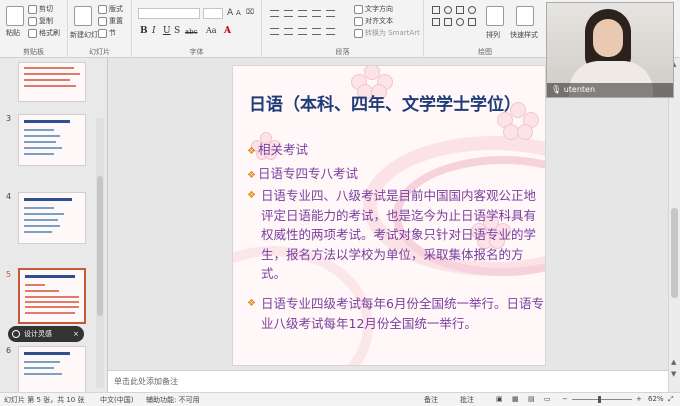 Image resolution: width=680 pixels, height=406 pixels. Describe the element at coordinates (116, 400) in the screenshot. I see `language-status: 中文(中国)` at that location.